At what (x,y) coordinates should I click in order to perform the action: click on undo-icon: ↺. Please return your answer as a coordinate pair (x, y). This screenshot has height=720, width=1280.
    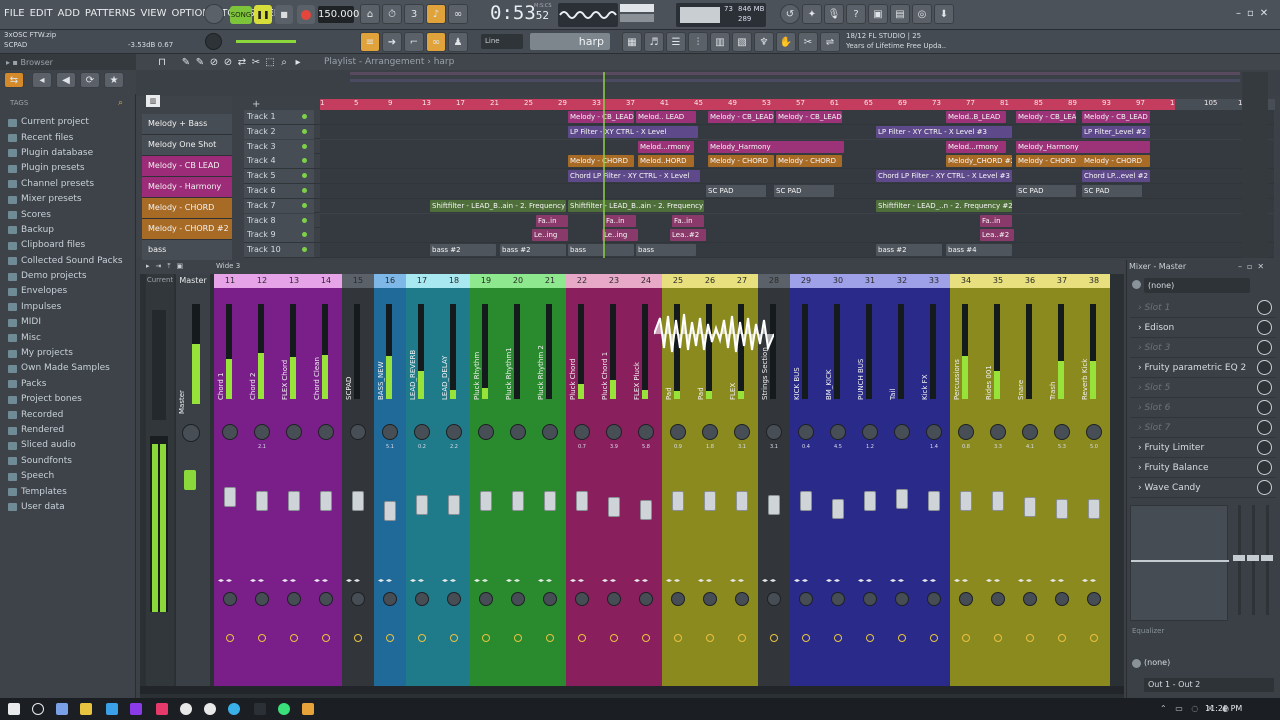
    Looking at the image, I should click on (790, 14).